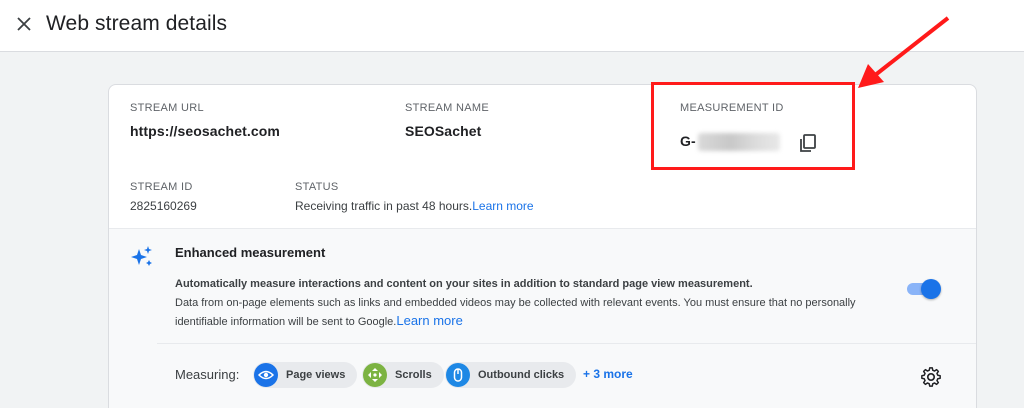 Image resolution: width=1024 pixels, height=408 pixels. Describe the element at coordinates (502, 206) in the screenshot. I see `status-learn-more-link: Learn more` at that location.